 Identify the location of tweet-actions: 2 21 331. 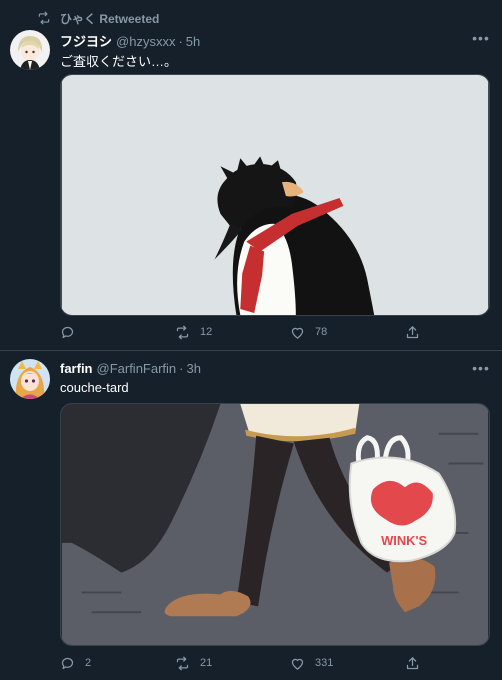
(240, 663).